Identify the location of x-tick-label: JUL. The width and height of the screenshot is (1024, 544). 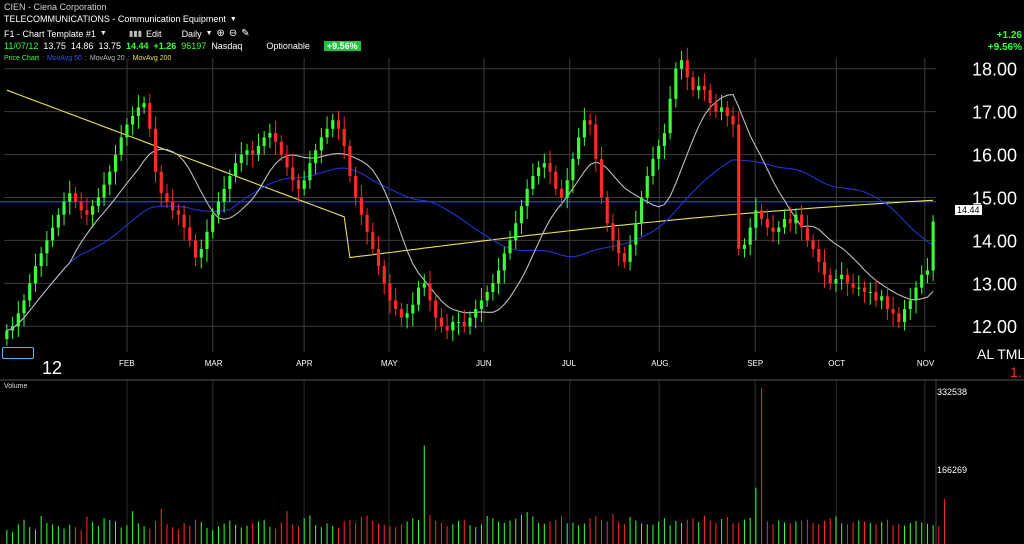
(569, 363).